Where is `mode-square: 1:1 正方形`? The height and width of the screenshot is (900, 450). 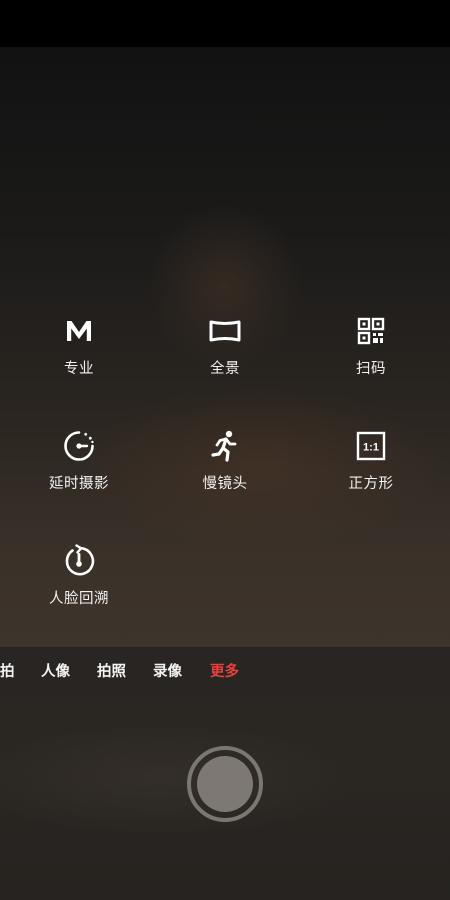 mode-square: 1:1 正方形 is located at coordinates (371, 461).